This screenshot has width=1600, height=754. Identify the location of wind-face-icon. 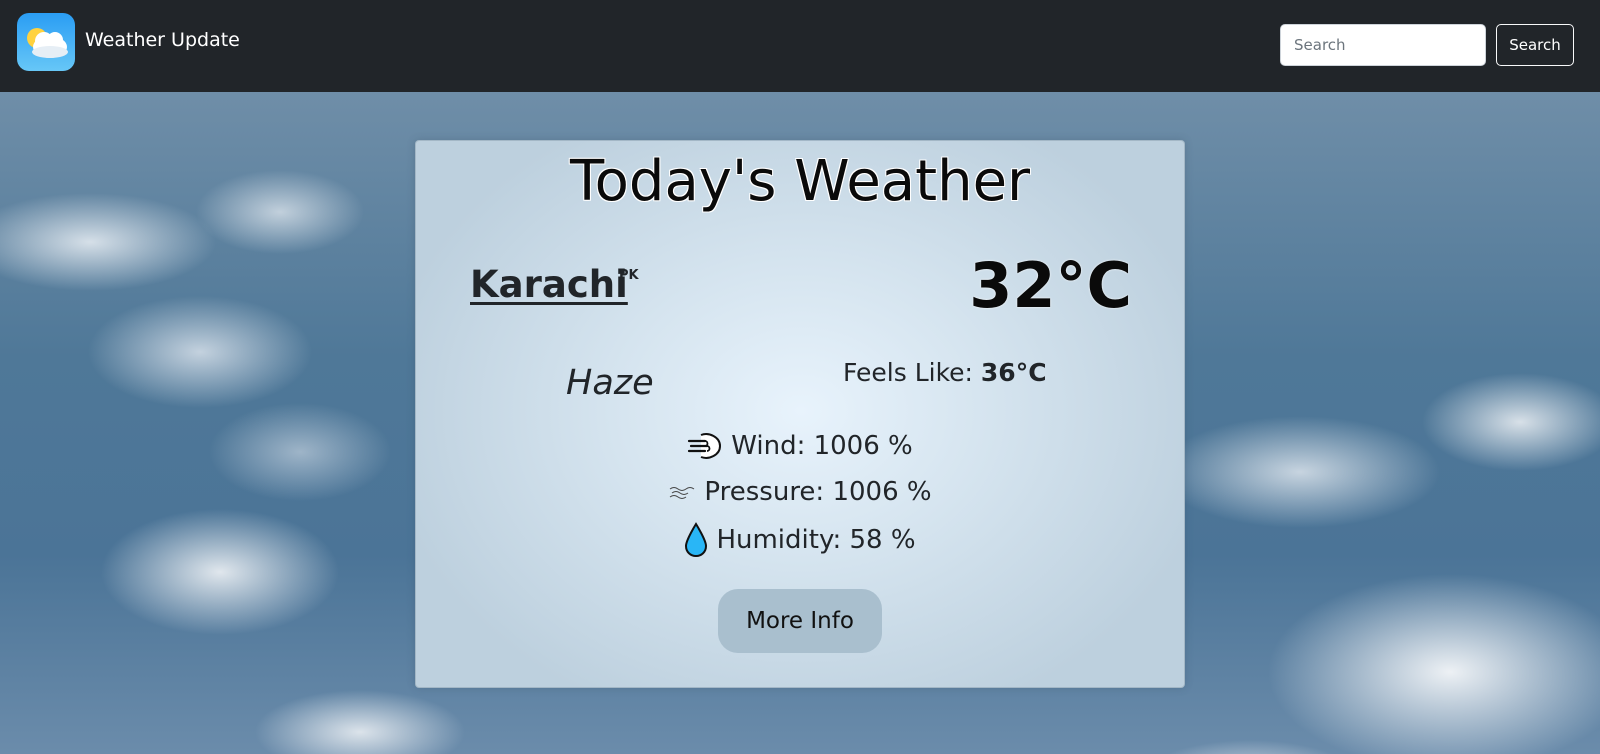
(705, 446).